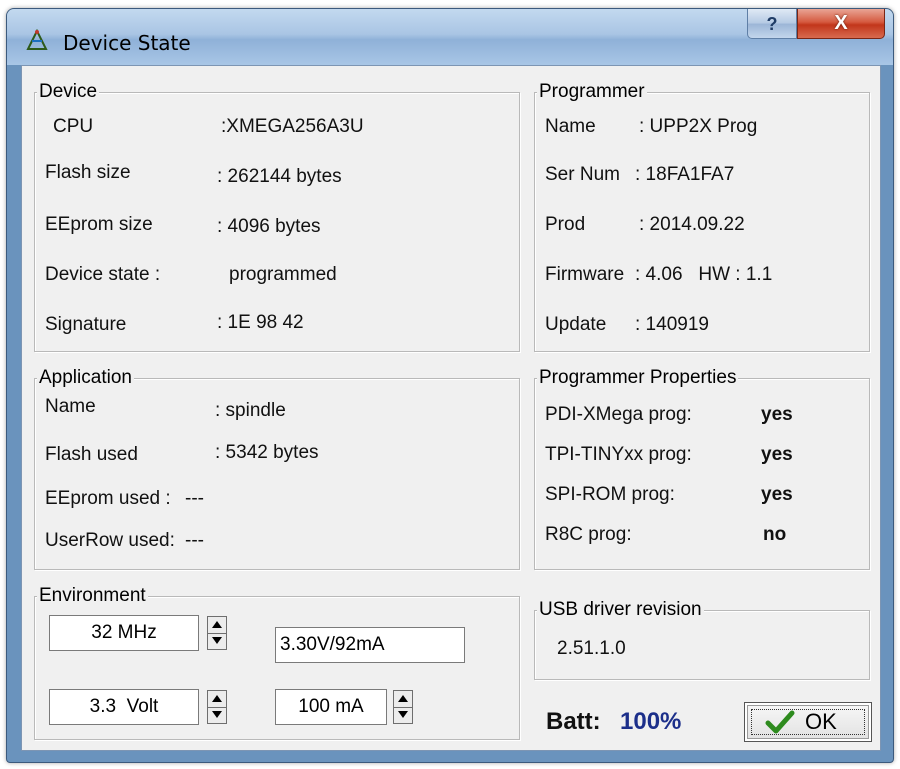 The height and width of the screenshot is (769, 900). What do you see at coordinates (780, 722) in the screenshot?
I see `checkmark-icon` at bounding box center [780, 722].